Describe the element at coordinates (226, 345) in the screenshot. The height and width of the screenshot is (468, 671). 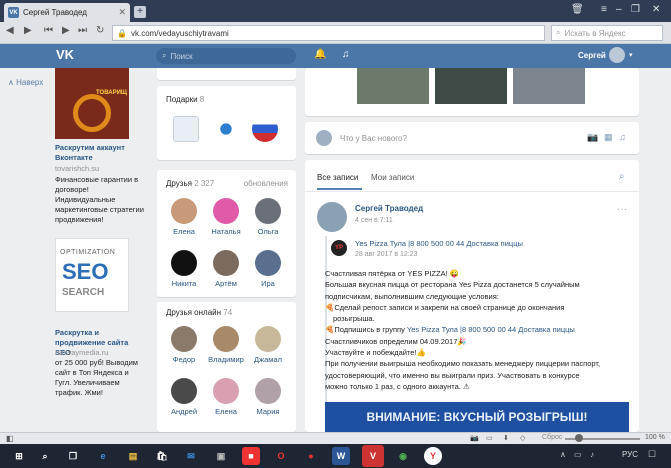
I see `friend-item: Владимир` at that location.